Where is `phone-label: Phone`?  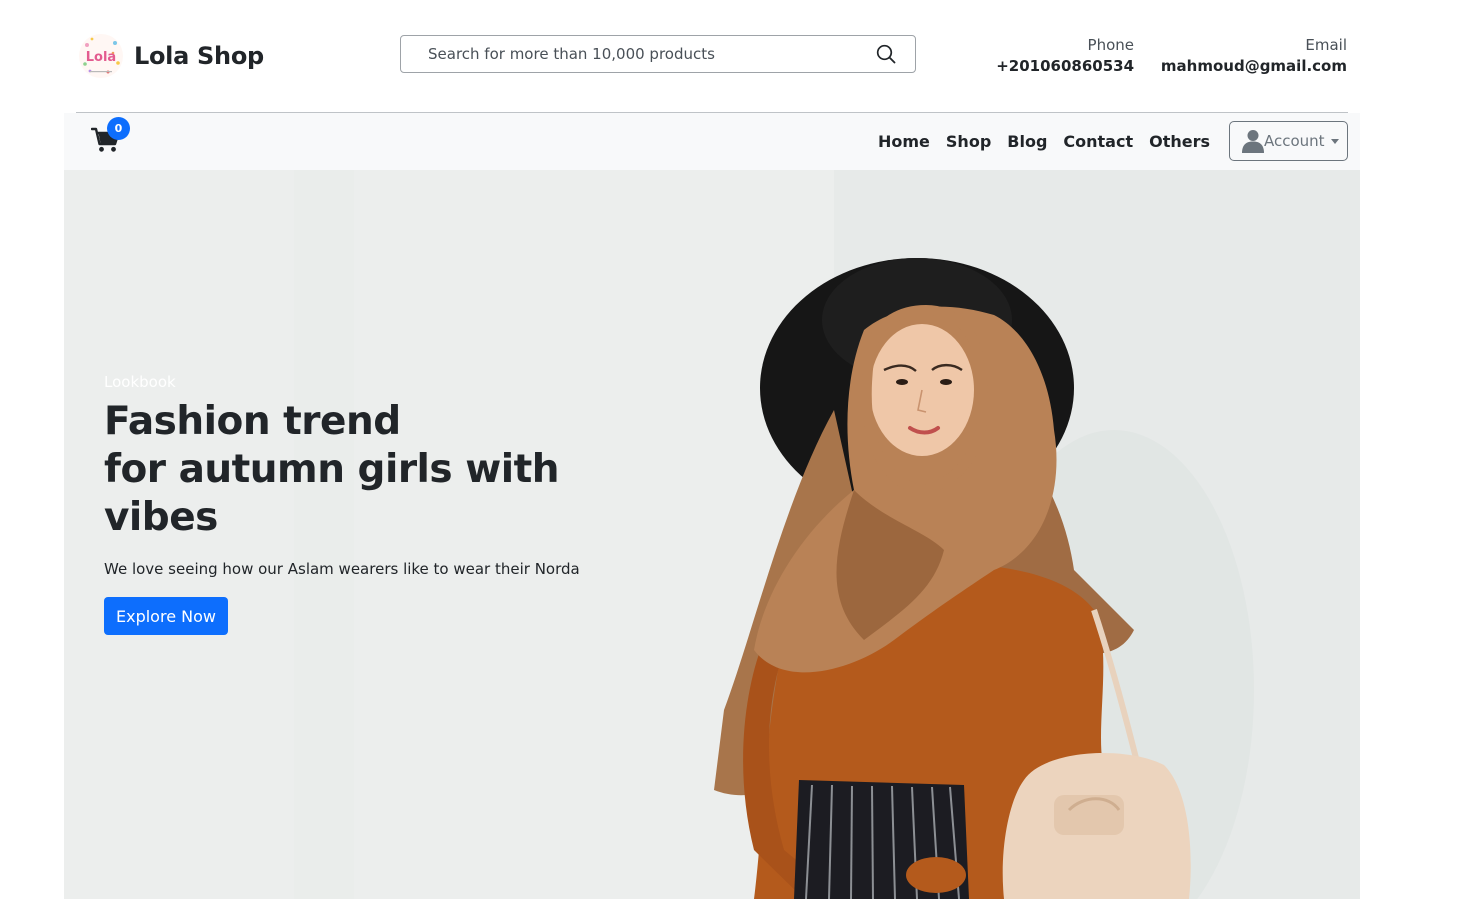 phone-label: Phone is located at coordinates (1110, 45).